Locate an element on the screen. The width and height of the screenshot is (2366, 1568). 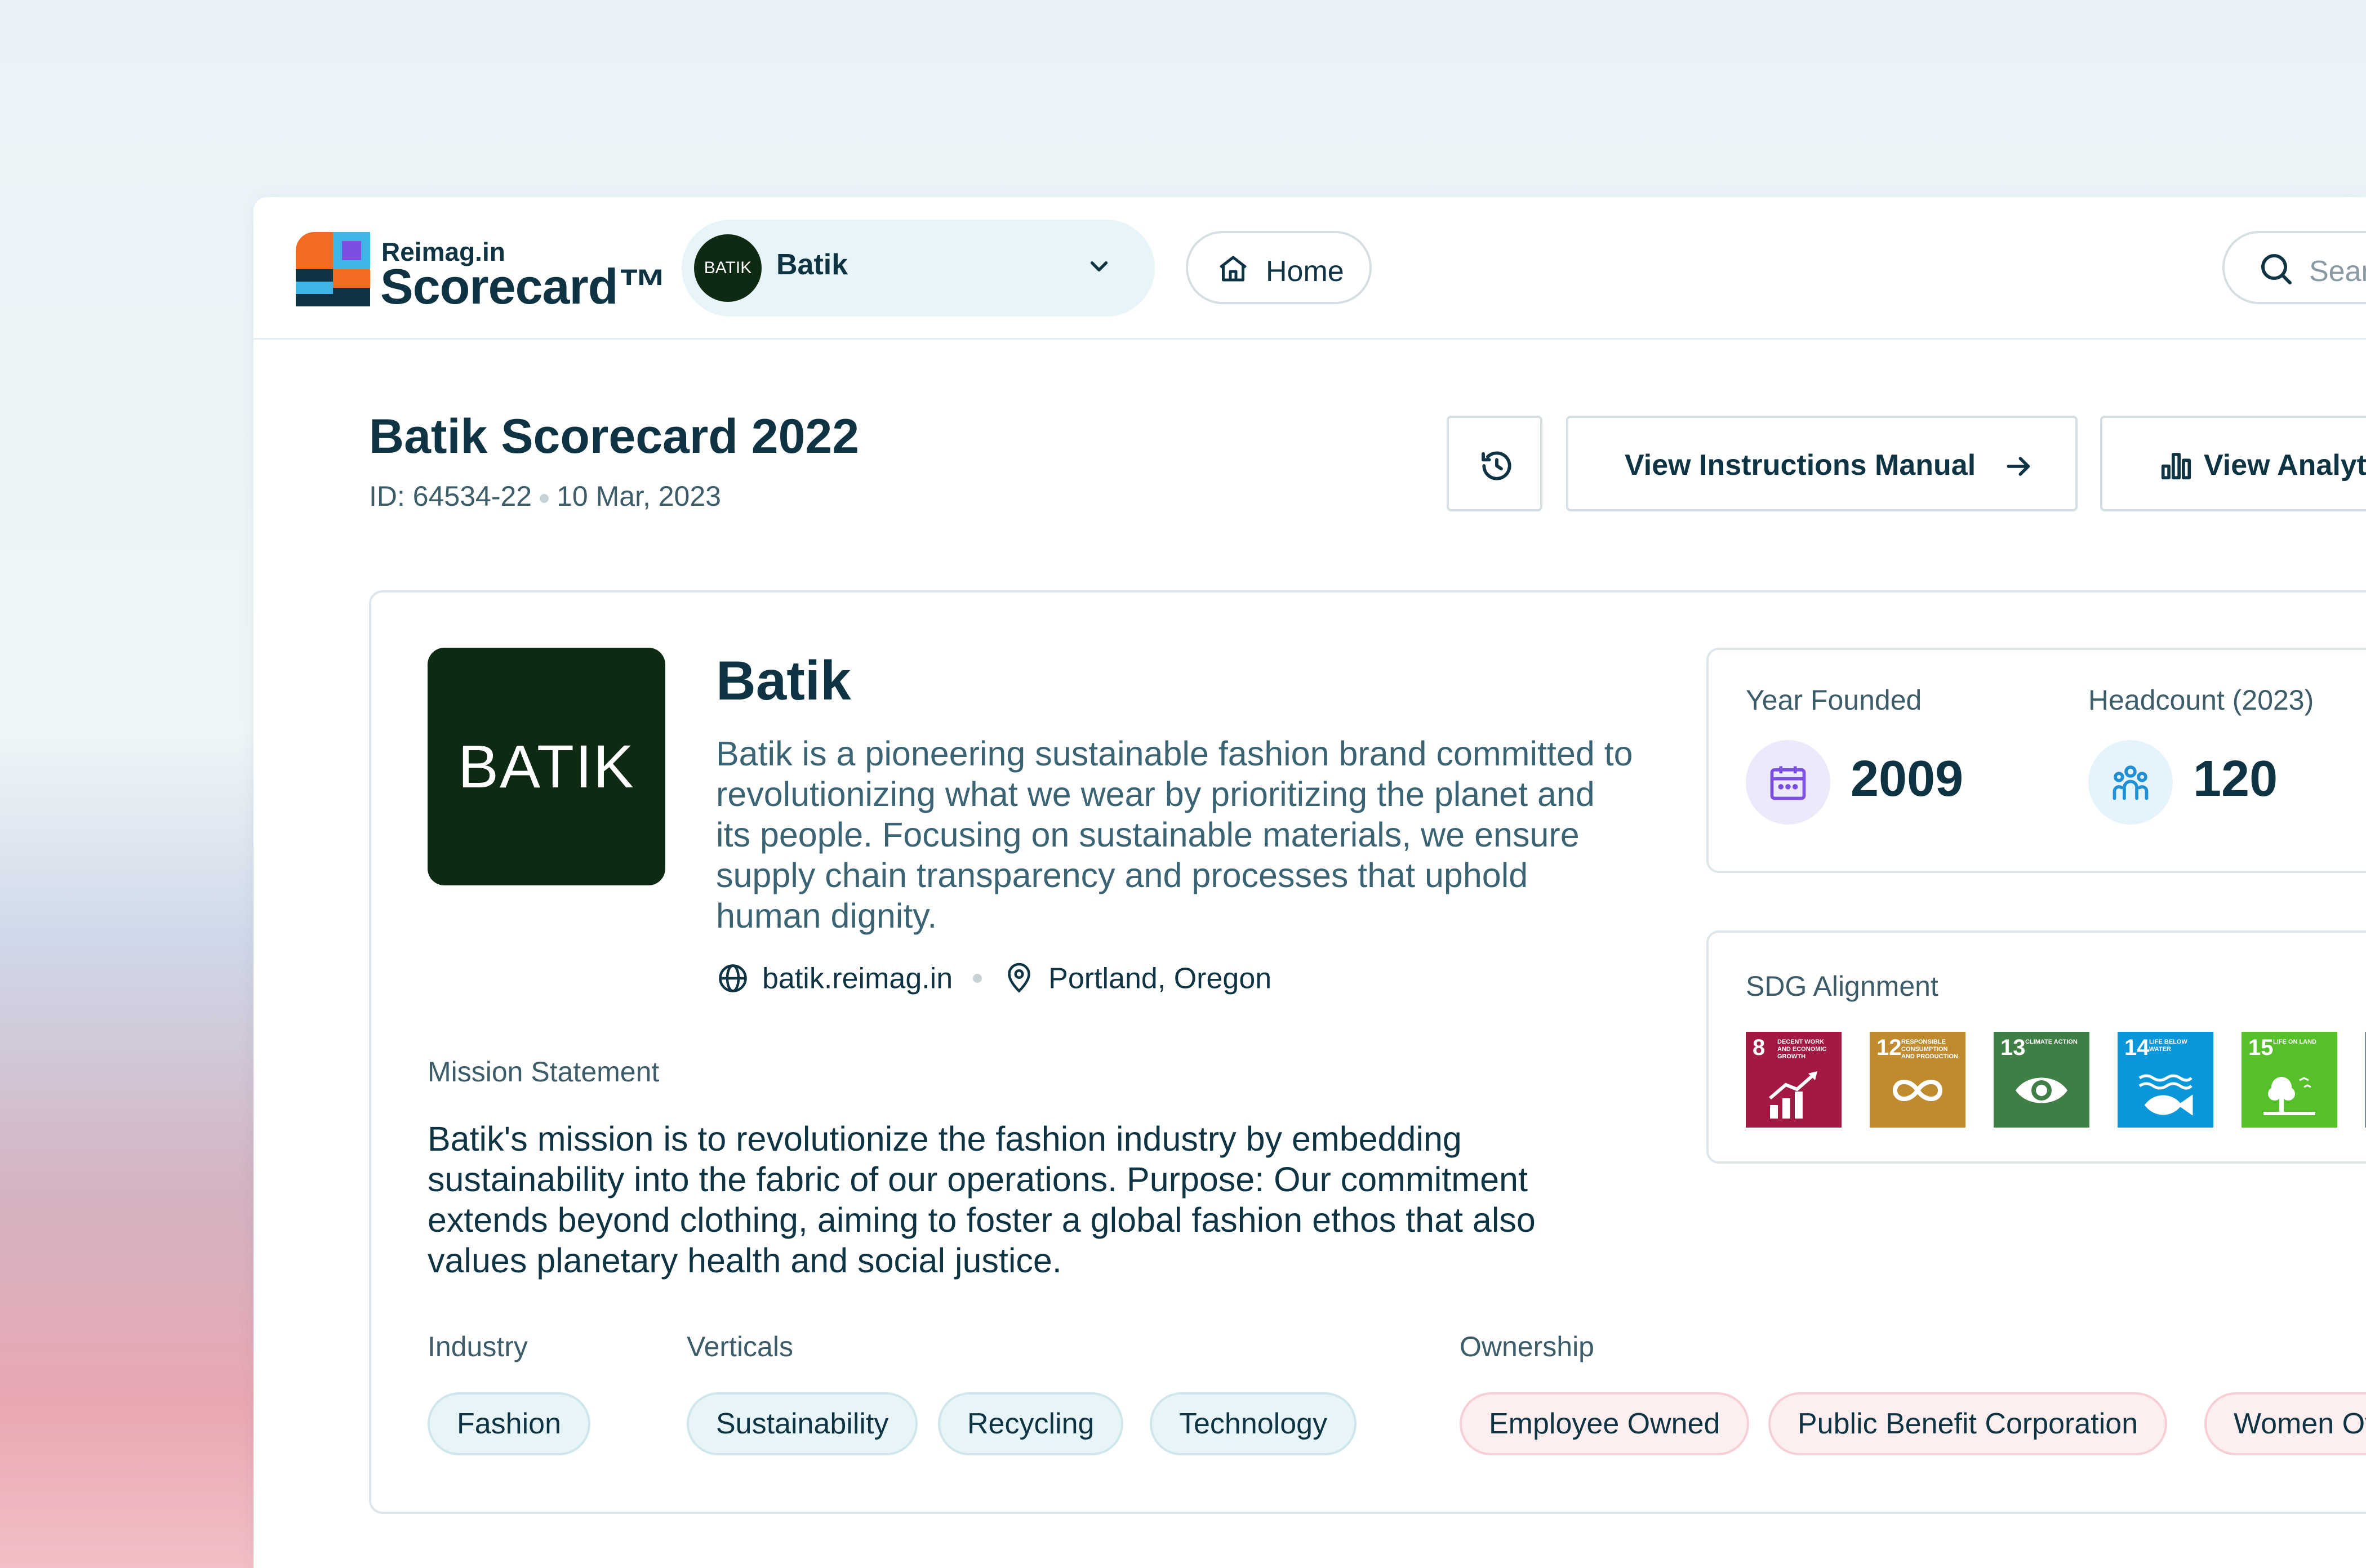
home-button: Home is located at coordinates (1279, 267).